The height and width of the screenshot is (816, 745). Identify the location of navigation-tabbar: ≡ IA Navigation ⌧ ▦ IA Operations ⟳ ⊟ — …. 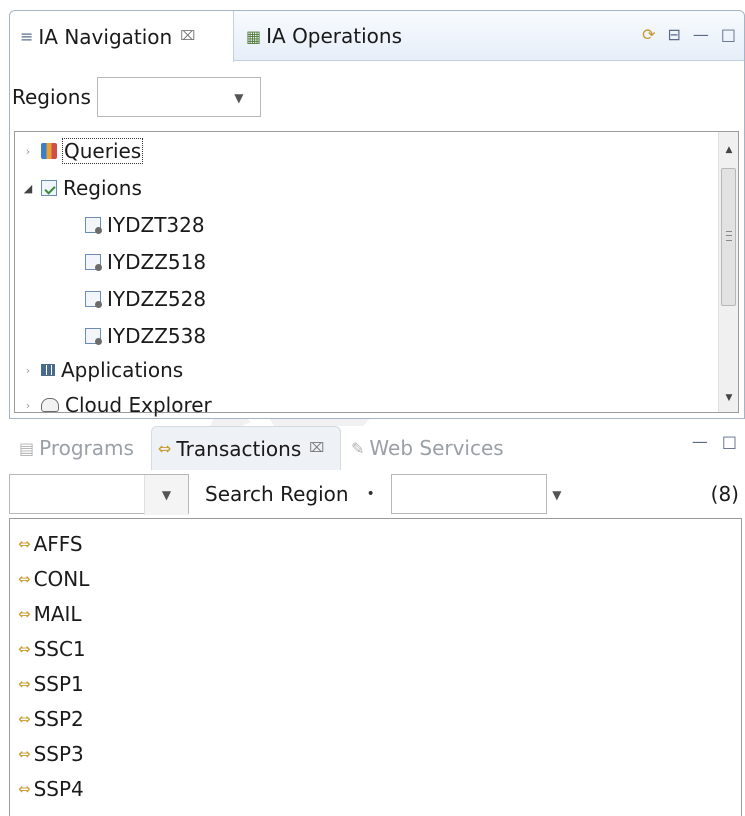
(377, 36).